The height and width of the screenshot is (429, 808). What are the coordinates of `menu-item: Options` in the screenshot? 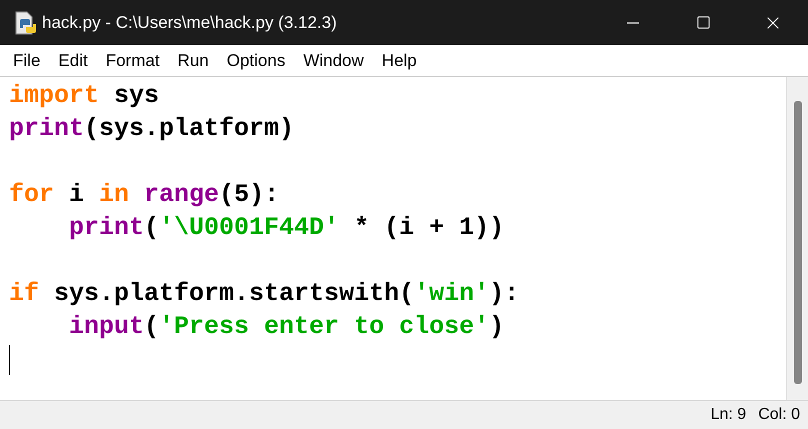 It's located at (256, 61).